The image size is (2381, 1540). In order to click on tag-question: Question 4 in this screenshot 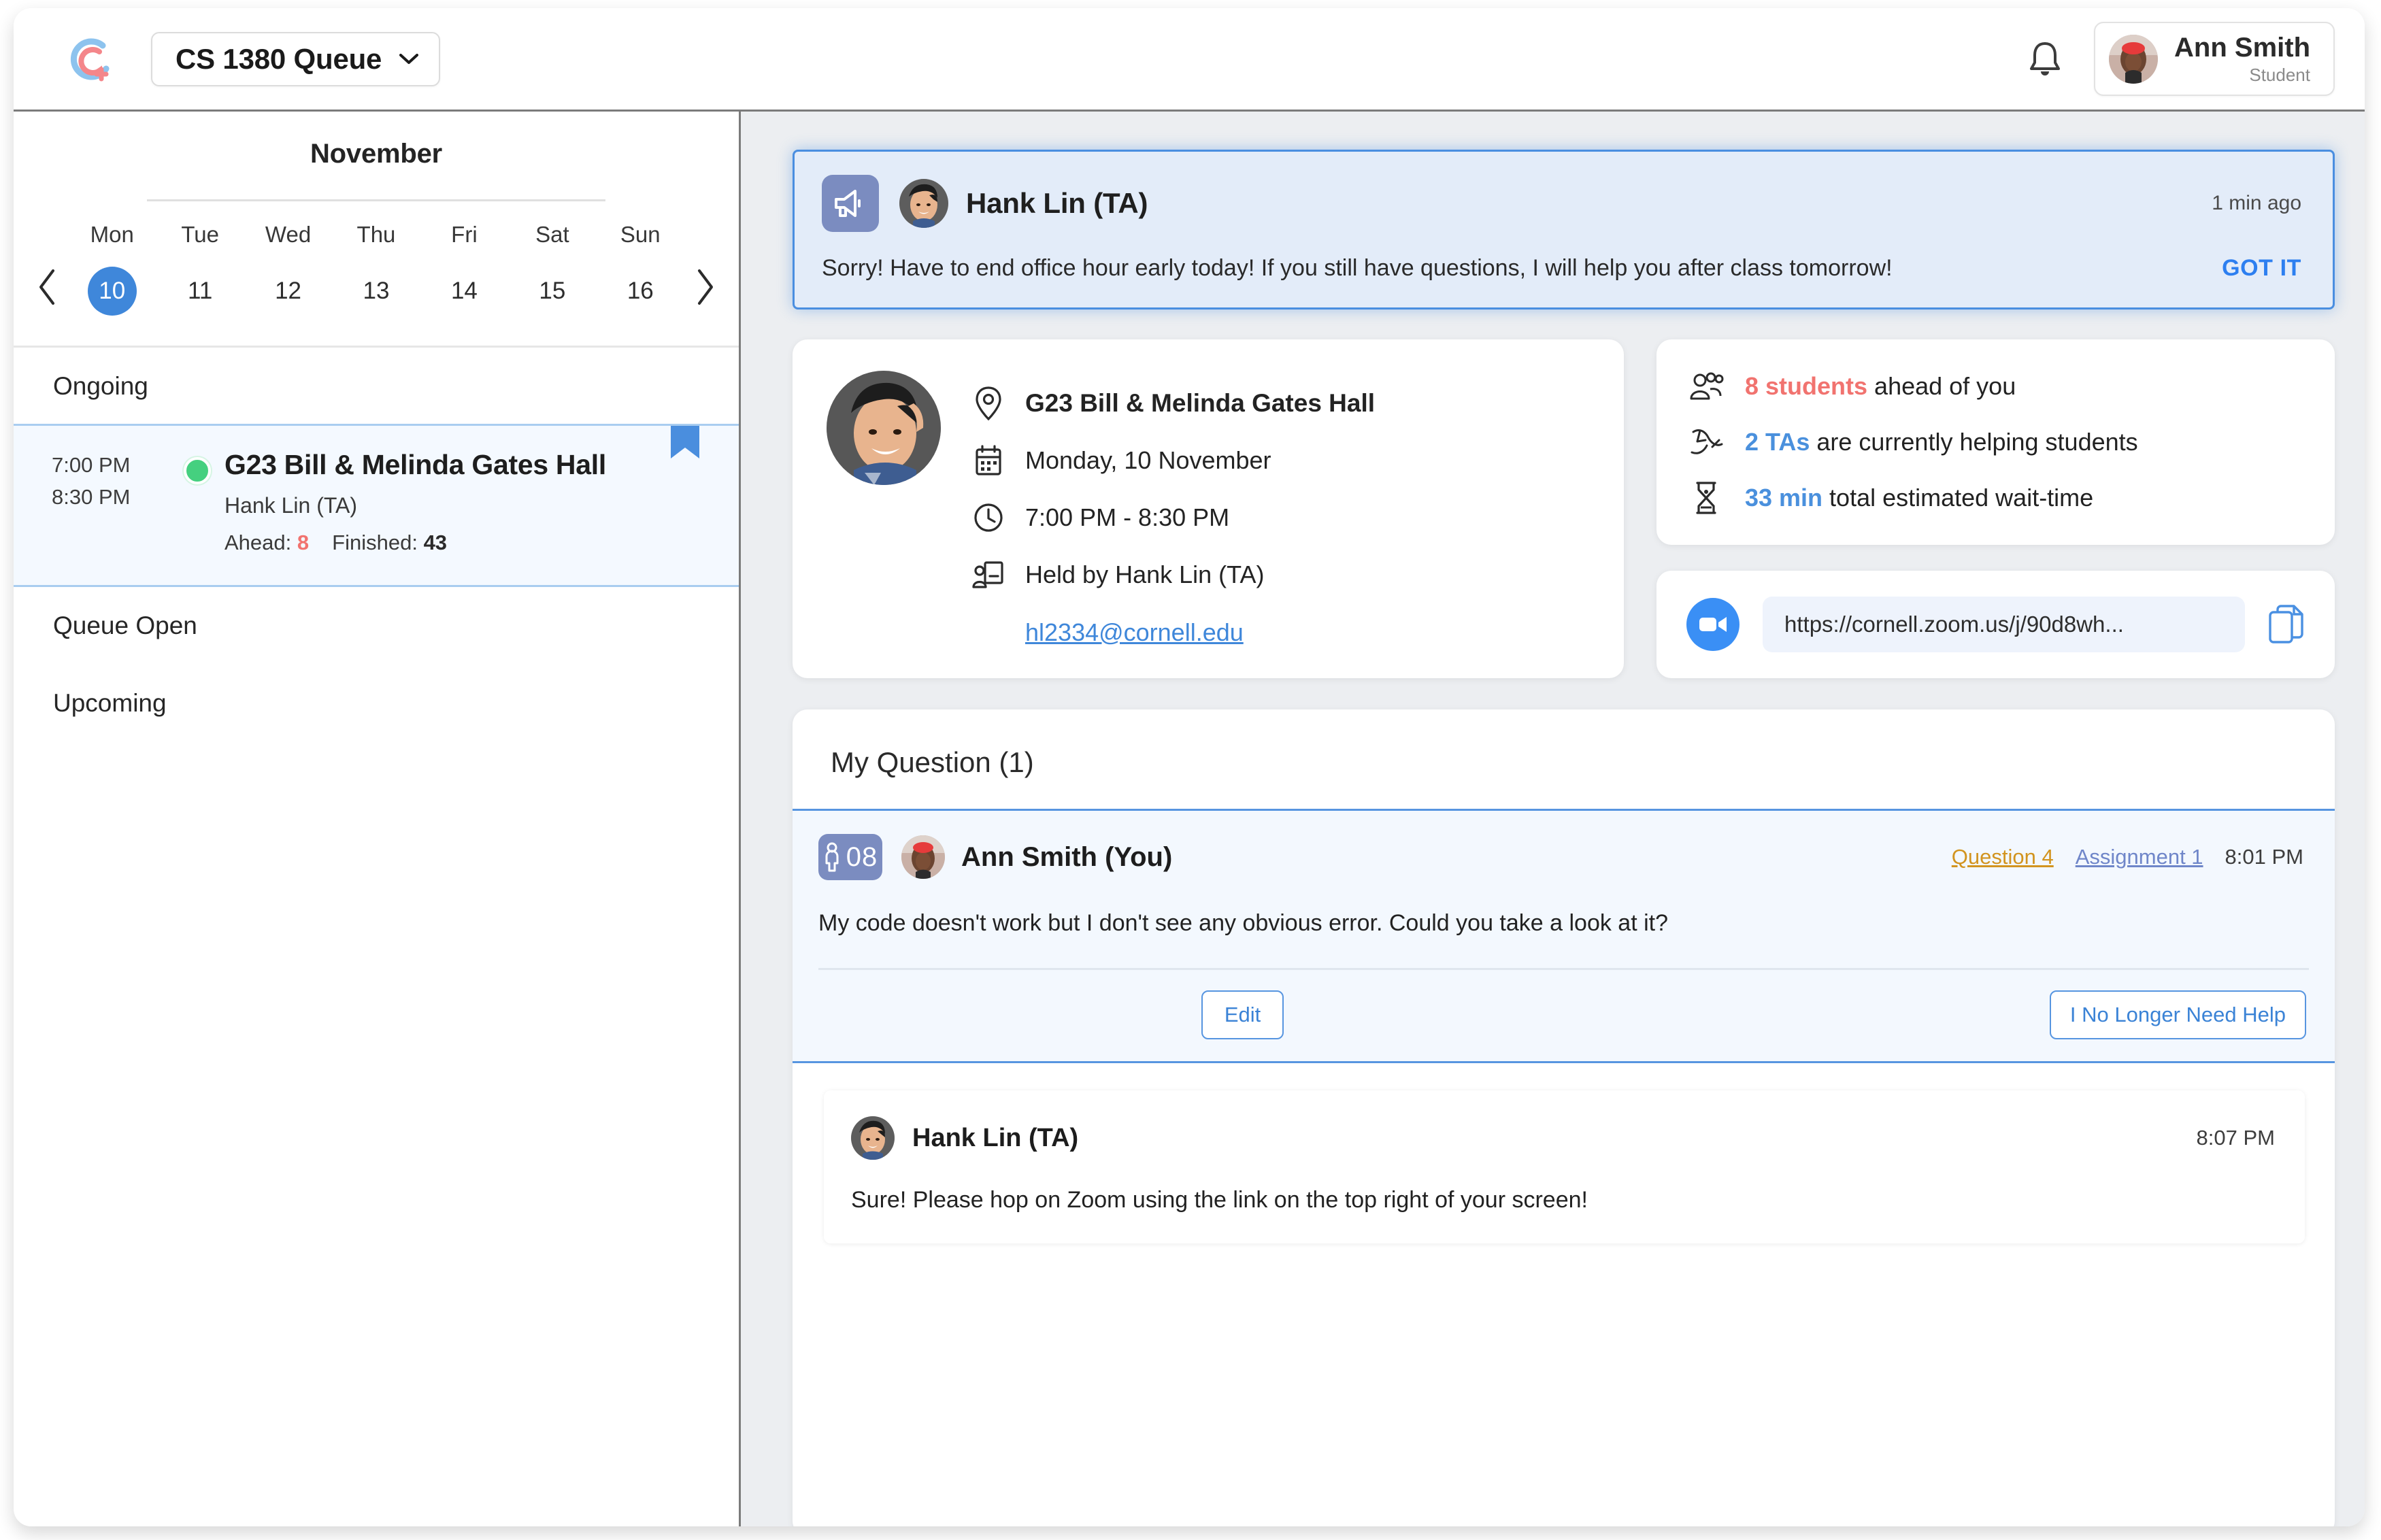, I will do `click(2003, 857)`.